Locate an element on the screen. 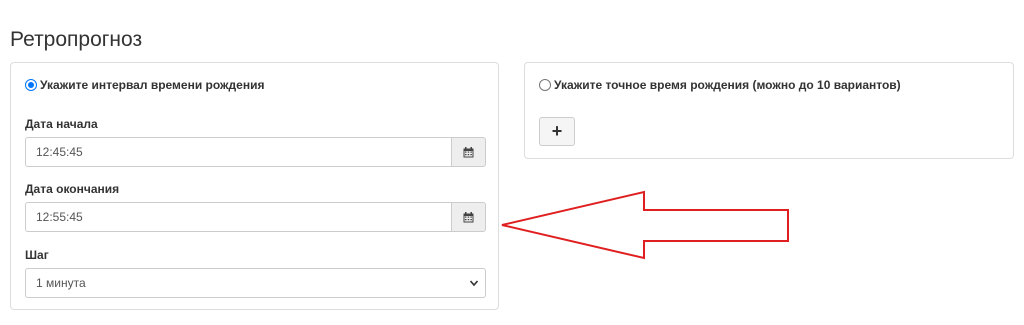  red-arrow-annotation is located at coordinates (645, 225).